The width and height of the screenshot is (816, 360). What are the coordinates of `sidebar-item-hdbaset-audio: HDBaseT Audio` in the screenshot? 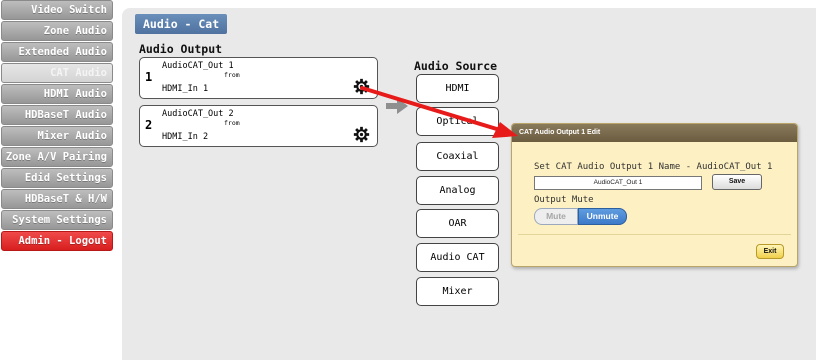 It's located at (57, 115).